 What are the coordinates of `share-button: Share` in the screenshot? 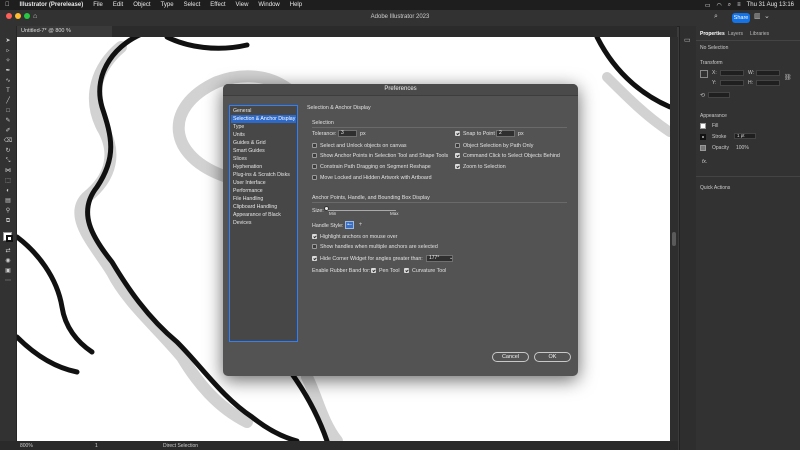 It's located at (741, 18).